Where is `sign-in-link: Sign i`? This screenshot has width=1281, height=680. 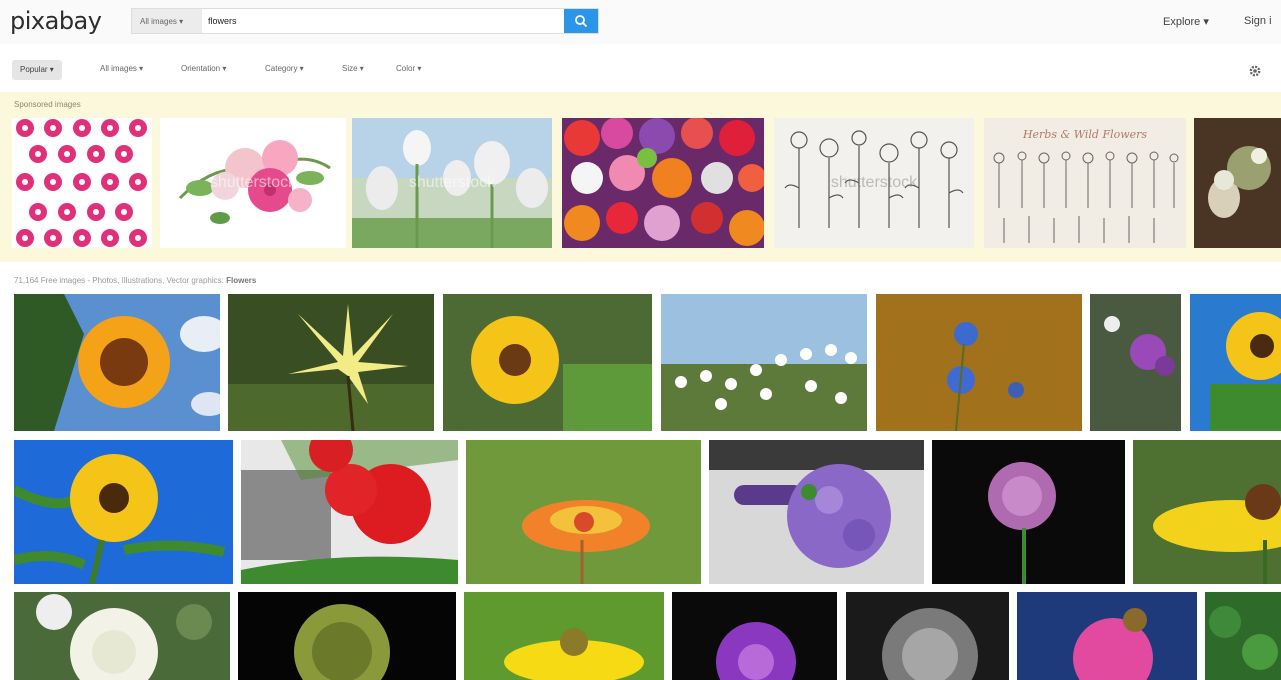 sign-in-link: Sign i is located at coordinates (1258, 21).